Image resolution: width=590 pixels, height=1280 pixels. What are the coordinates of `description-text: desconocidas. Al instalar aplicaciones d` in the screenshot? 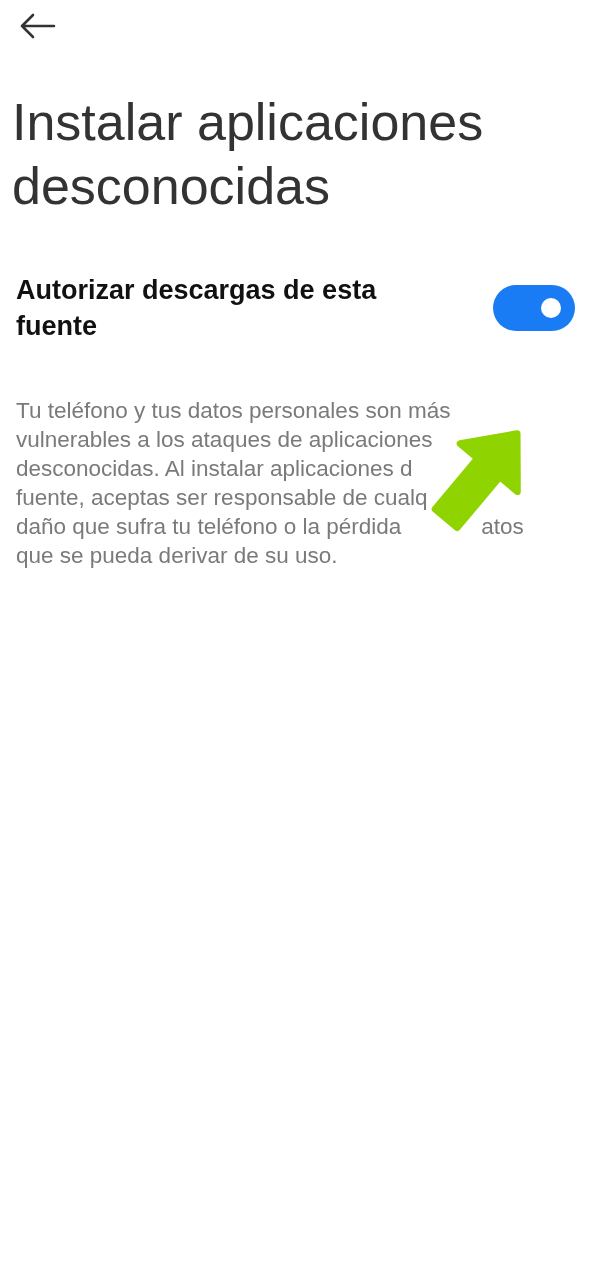 It's located at (214, 469).